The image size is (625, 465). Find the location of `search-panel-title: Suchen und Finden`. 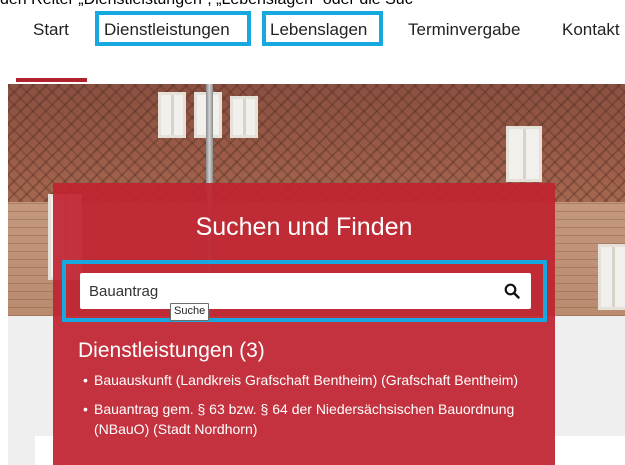

search-panel-title: Suchen und Finden is located at coordinates (304, 227).